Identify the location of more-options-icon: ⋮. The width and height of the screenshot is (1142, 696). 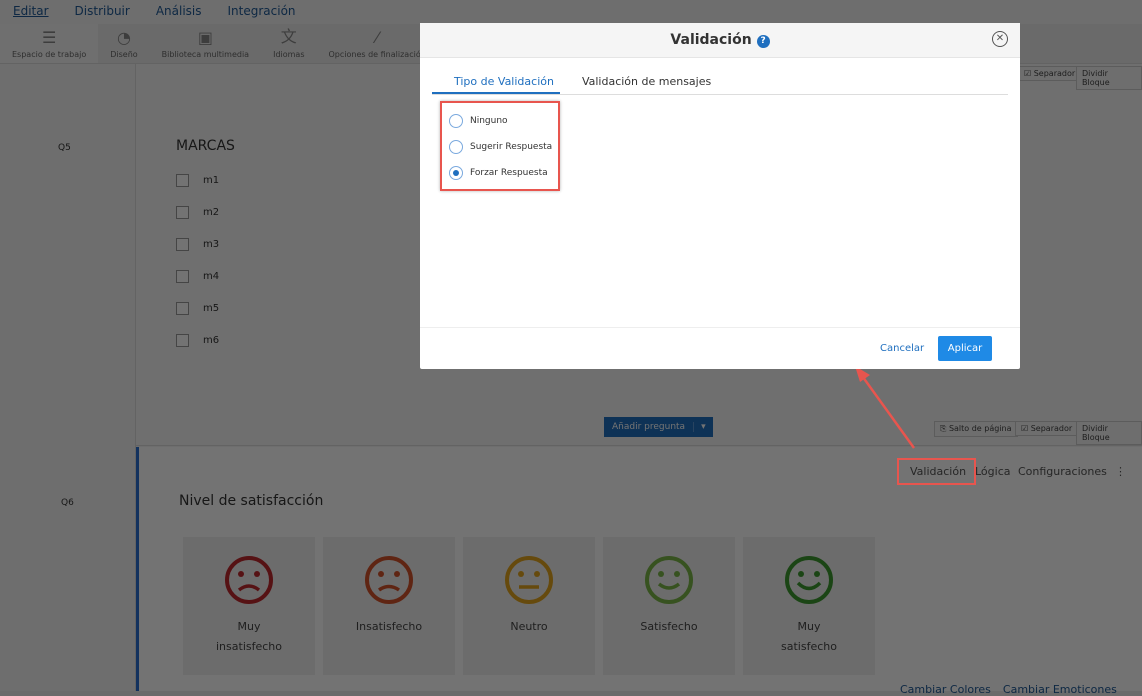
(1120, 471).